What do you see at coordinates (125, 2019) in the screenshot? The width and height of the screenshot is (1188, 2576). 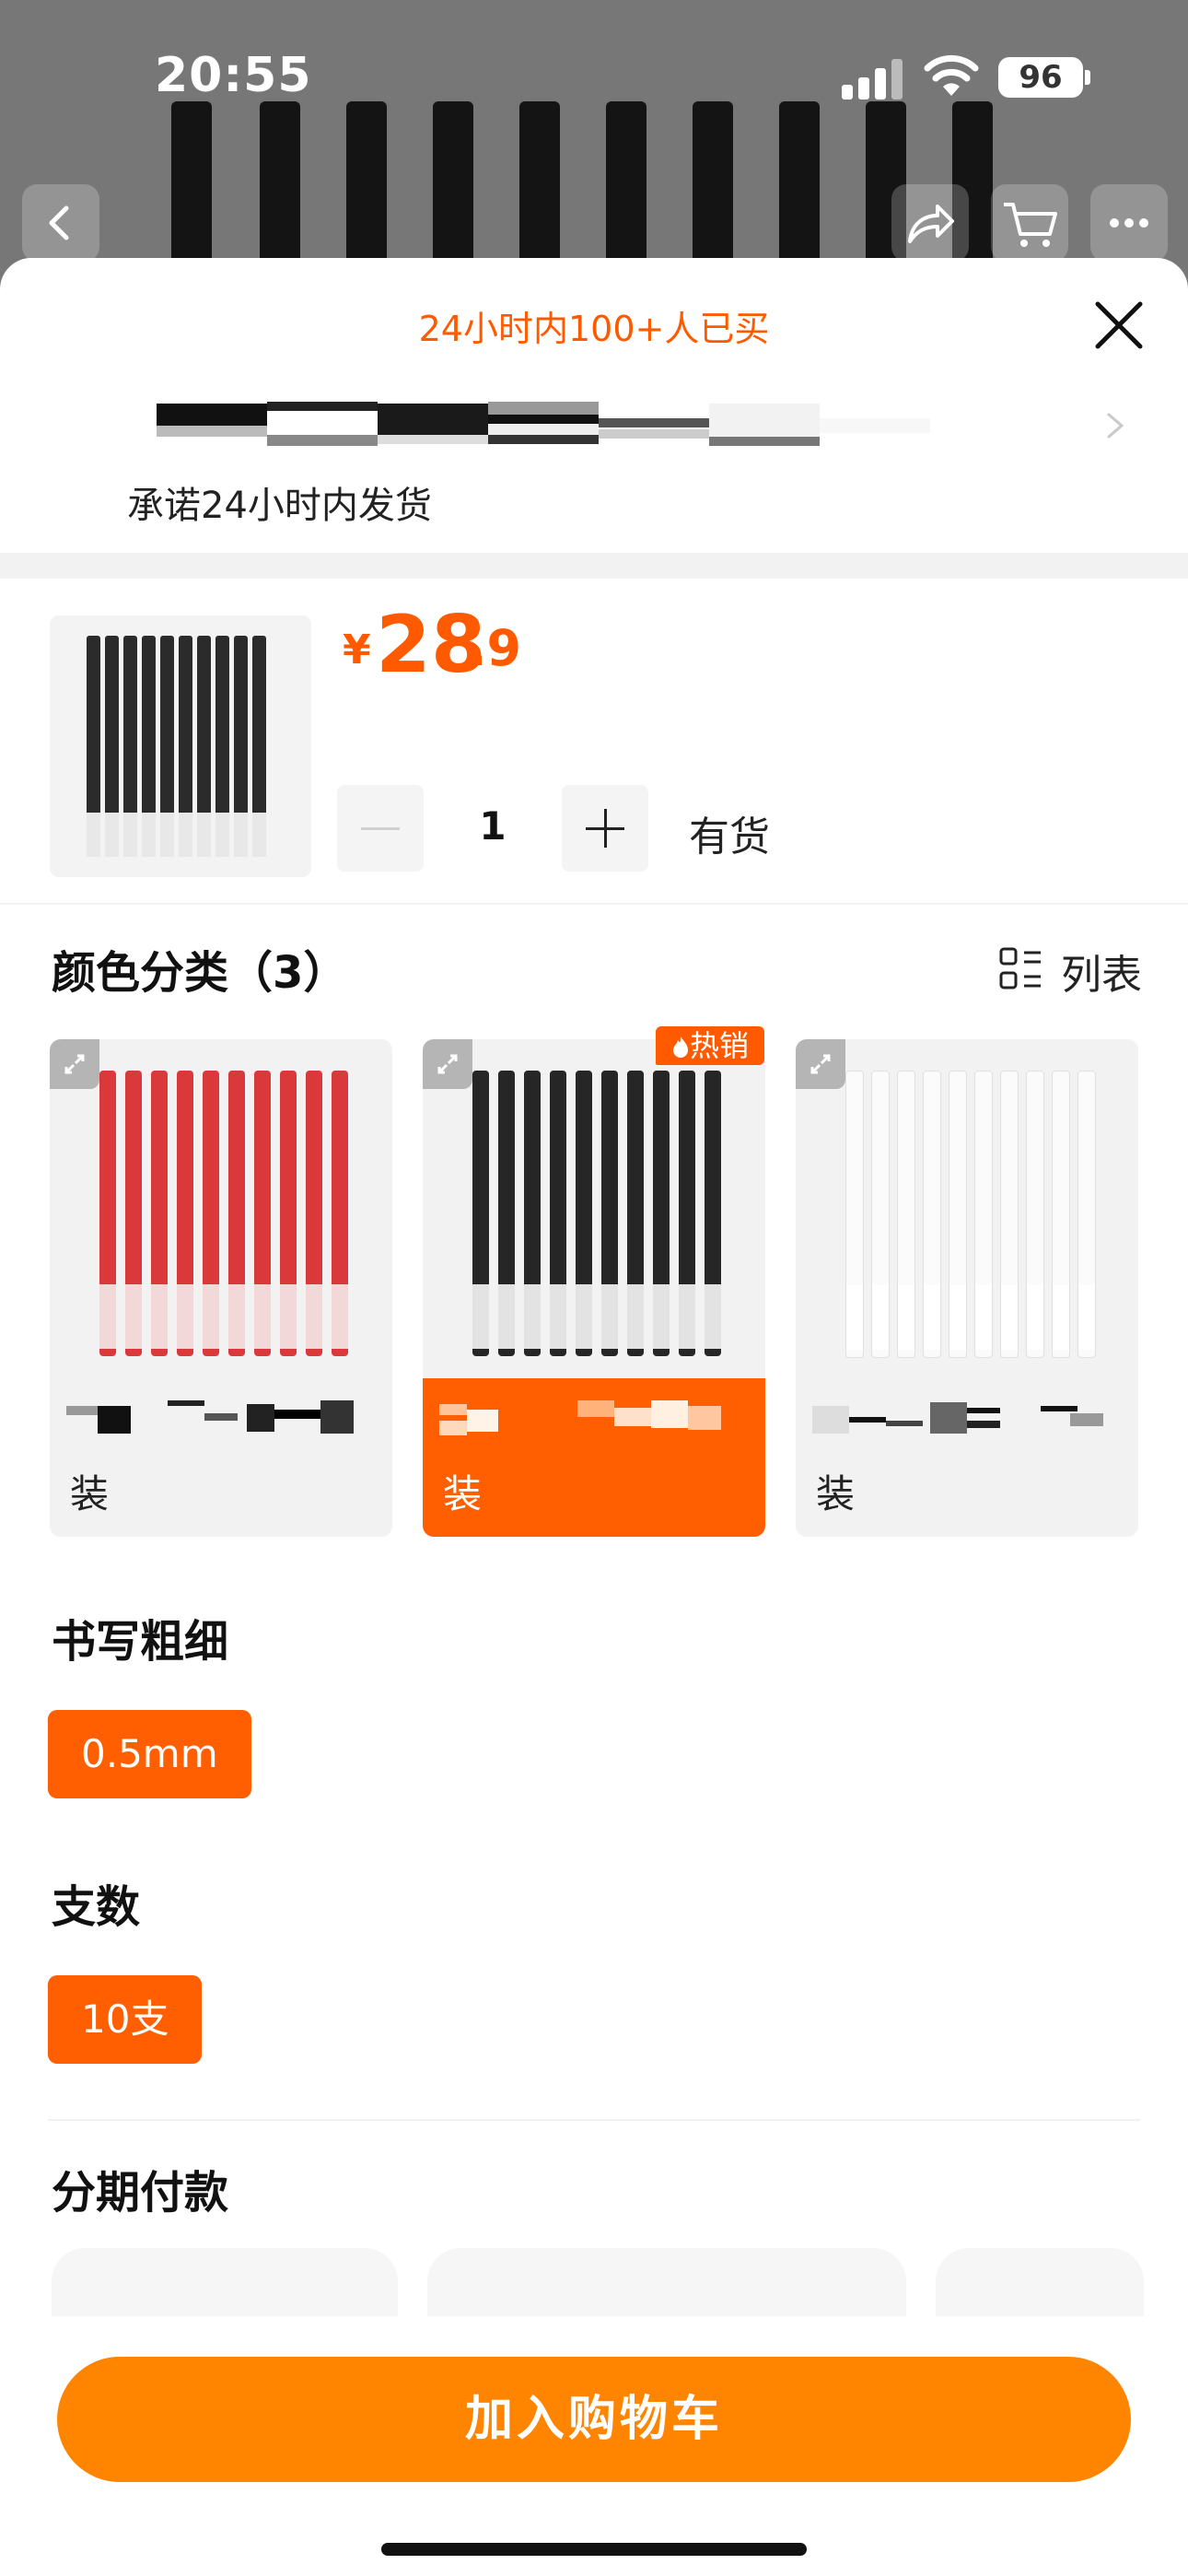 I see `count-option-selected: 10支` at bounding box center [125, 2019].